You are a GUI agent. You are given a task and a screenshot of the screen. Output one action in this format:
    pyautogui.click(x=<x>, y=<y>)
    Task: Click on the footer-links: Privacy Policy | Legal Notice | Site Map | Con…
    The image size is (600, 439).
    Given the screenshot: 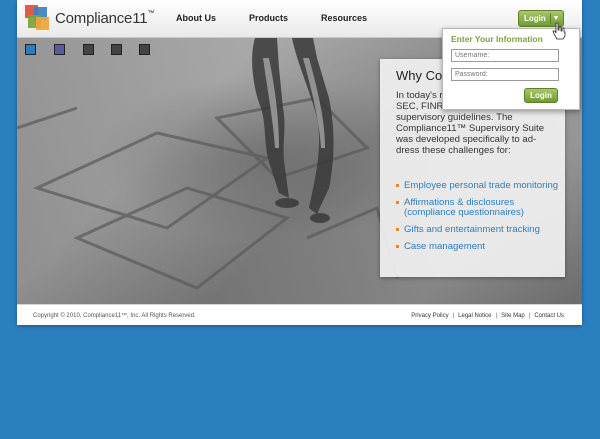 What is the action you would take?
    pyautogui.click(x=487, y=316)
    